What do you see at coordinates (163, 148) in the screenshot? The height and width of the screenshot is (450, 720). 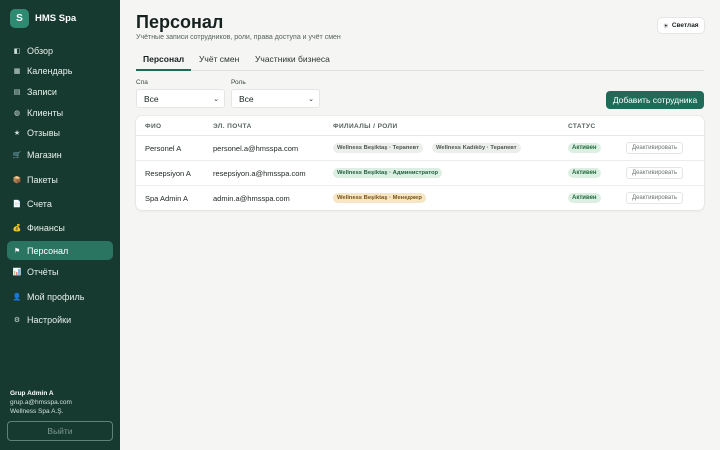 I see `staff-name: Personel A` at bounding box center [163, 148].